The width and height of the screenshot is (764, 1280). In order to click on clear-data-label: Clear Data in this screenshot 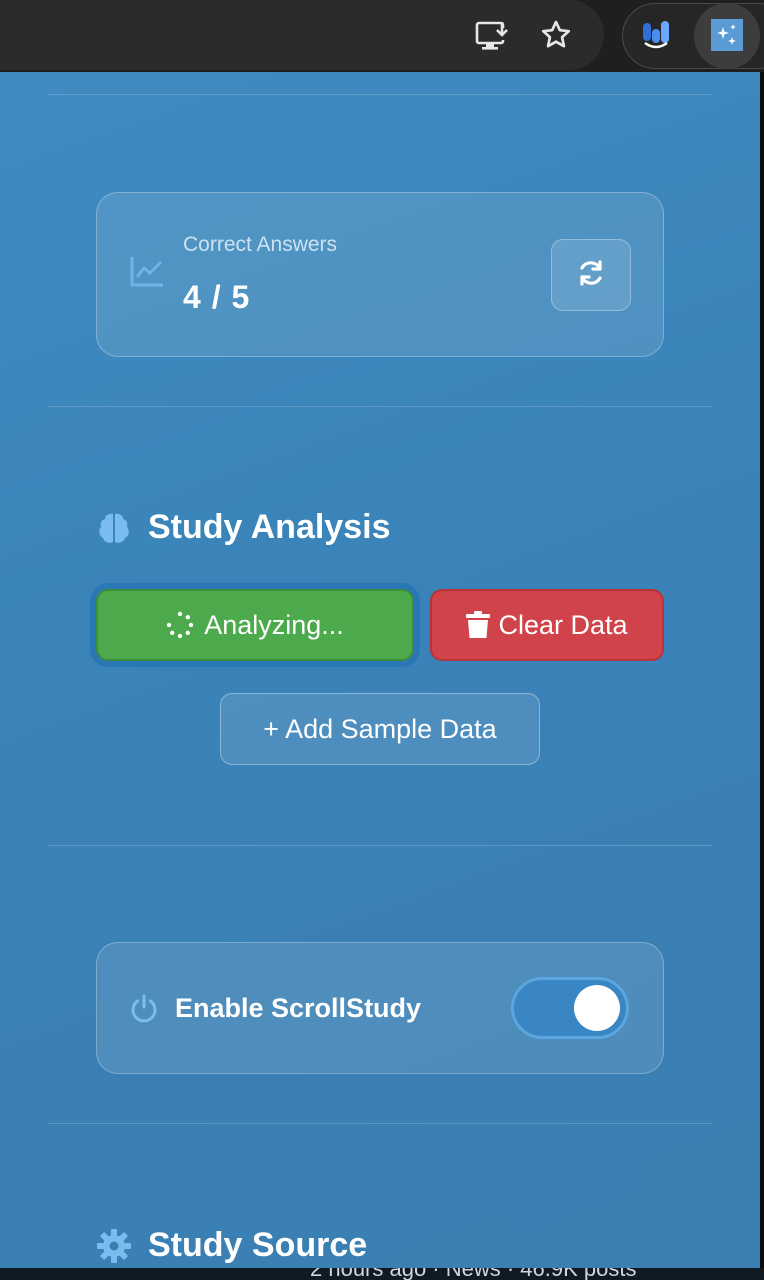, I will do `click(563, 624)`.